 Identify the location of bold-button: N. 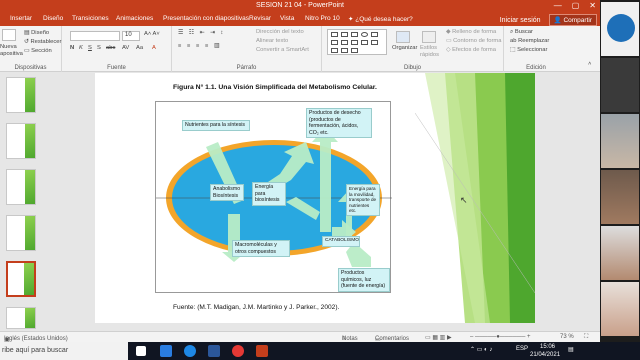
(72, 48).